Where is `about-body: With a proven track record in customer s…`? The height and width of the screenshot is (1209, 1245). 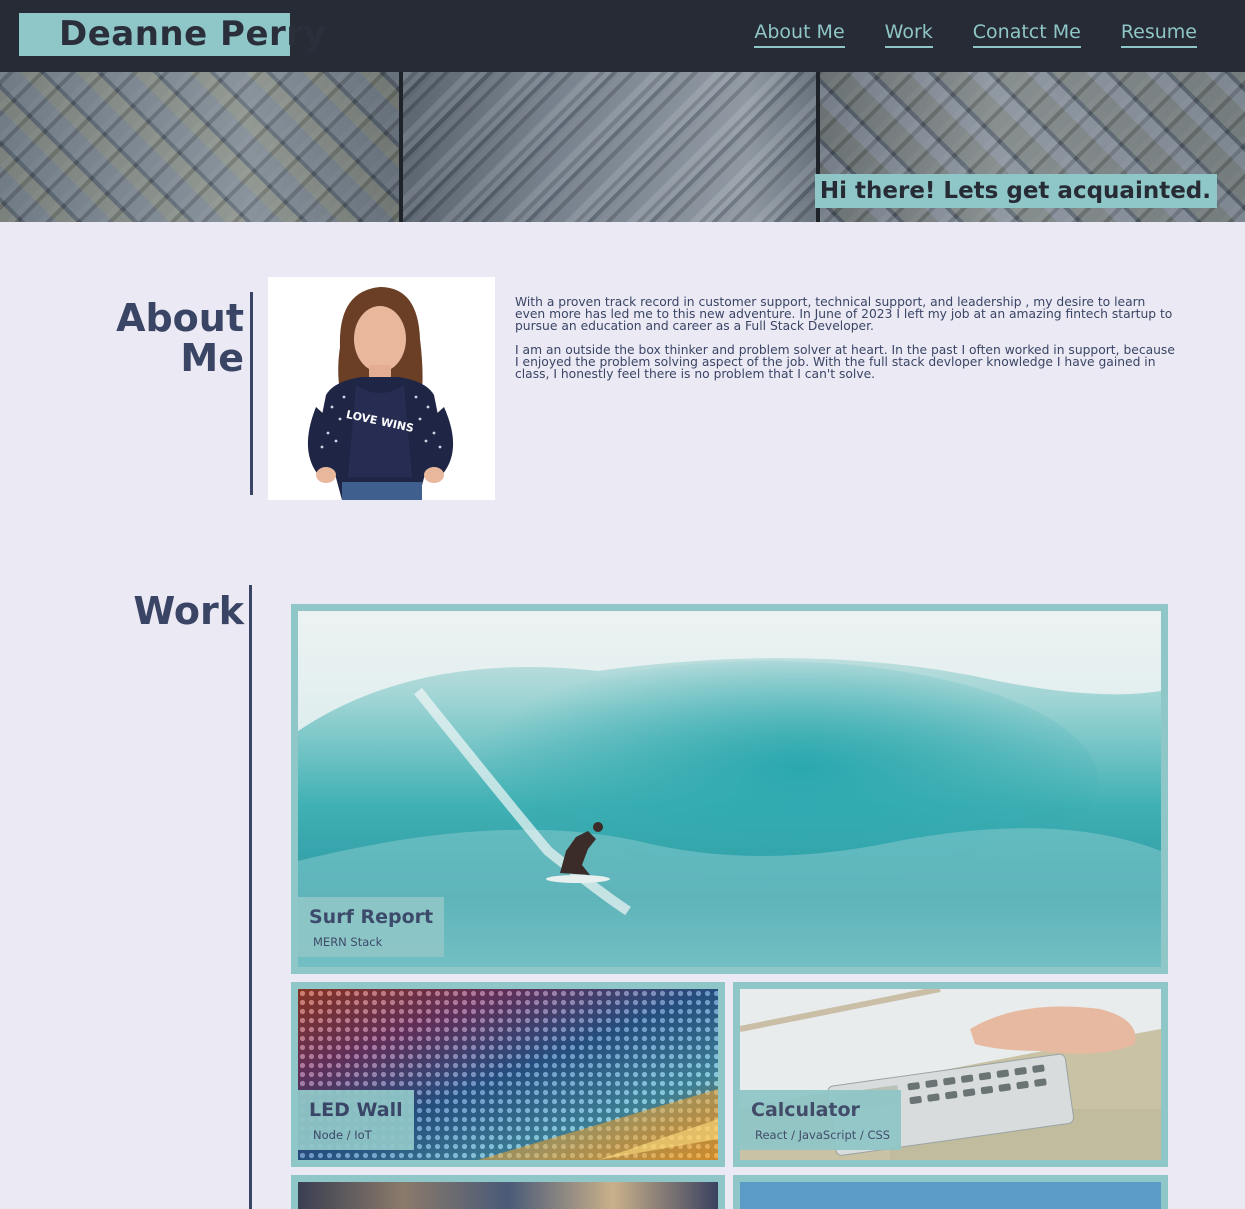 about-body: With a proven track record in customer s… is located at coordinates (845, 338).